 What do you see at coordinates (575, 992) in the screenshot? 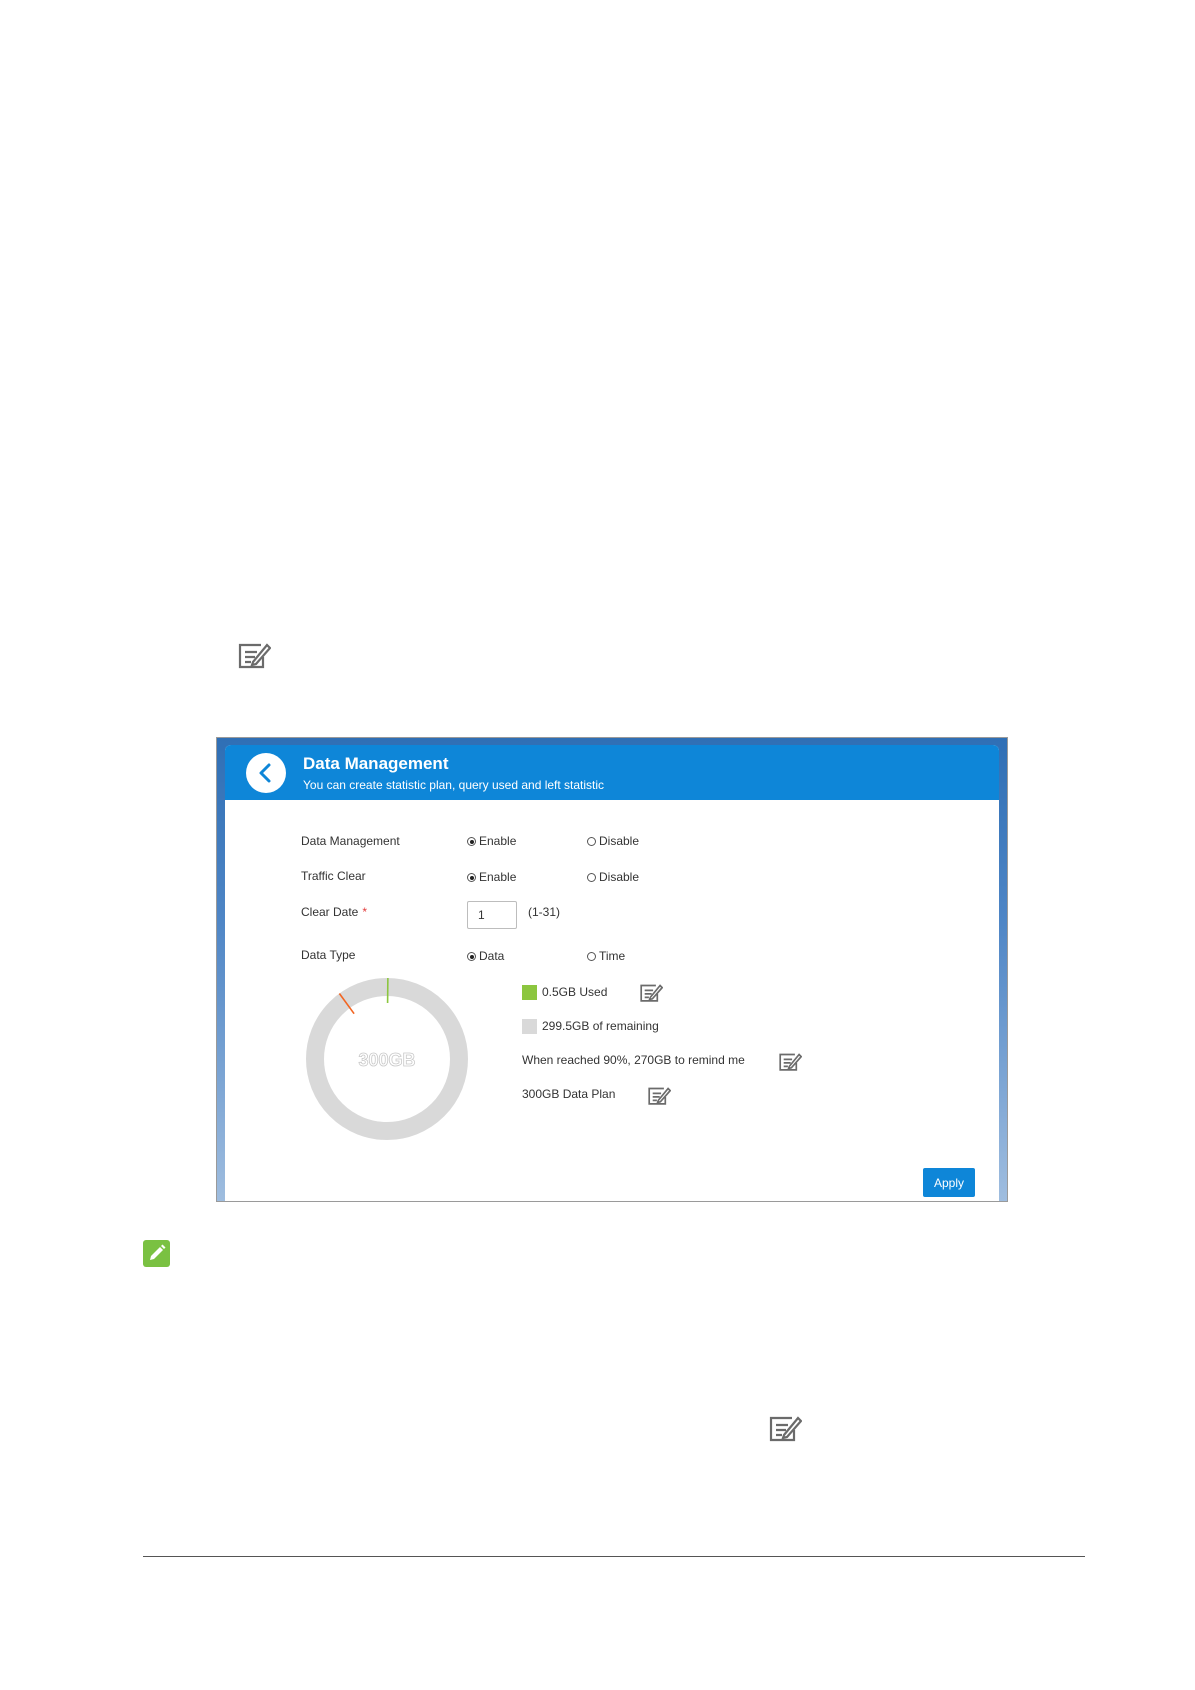
I see `used-label: 0.5GB Used` at bounding box center [575, 992].